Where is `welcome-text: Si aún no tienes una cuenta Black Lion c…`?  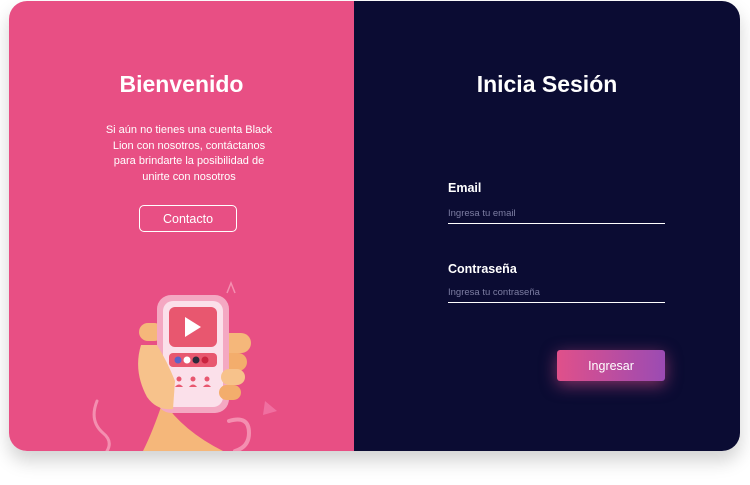
welcome-text: Si aún no tienes una cuenta Black Lion c… is located at coordinates (189, 153).